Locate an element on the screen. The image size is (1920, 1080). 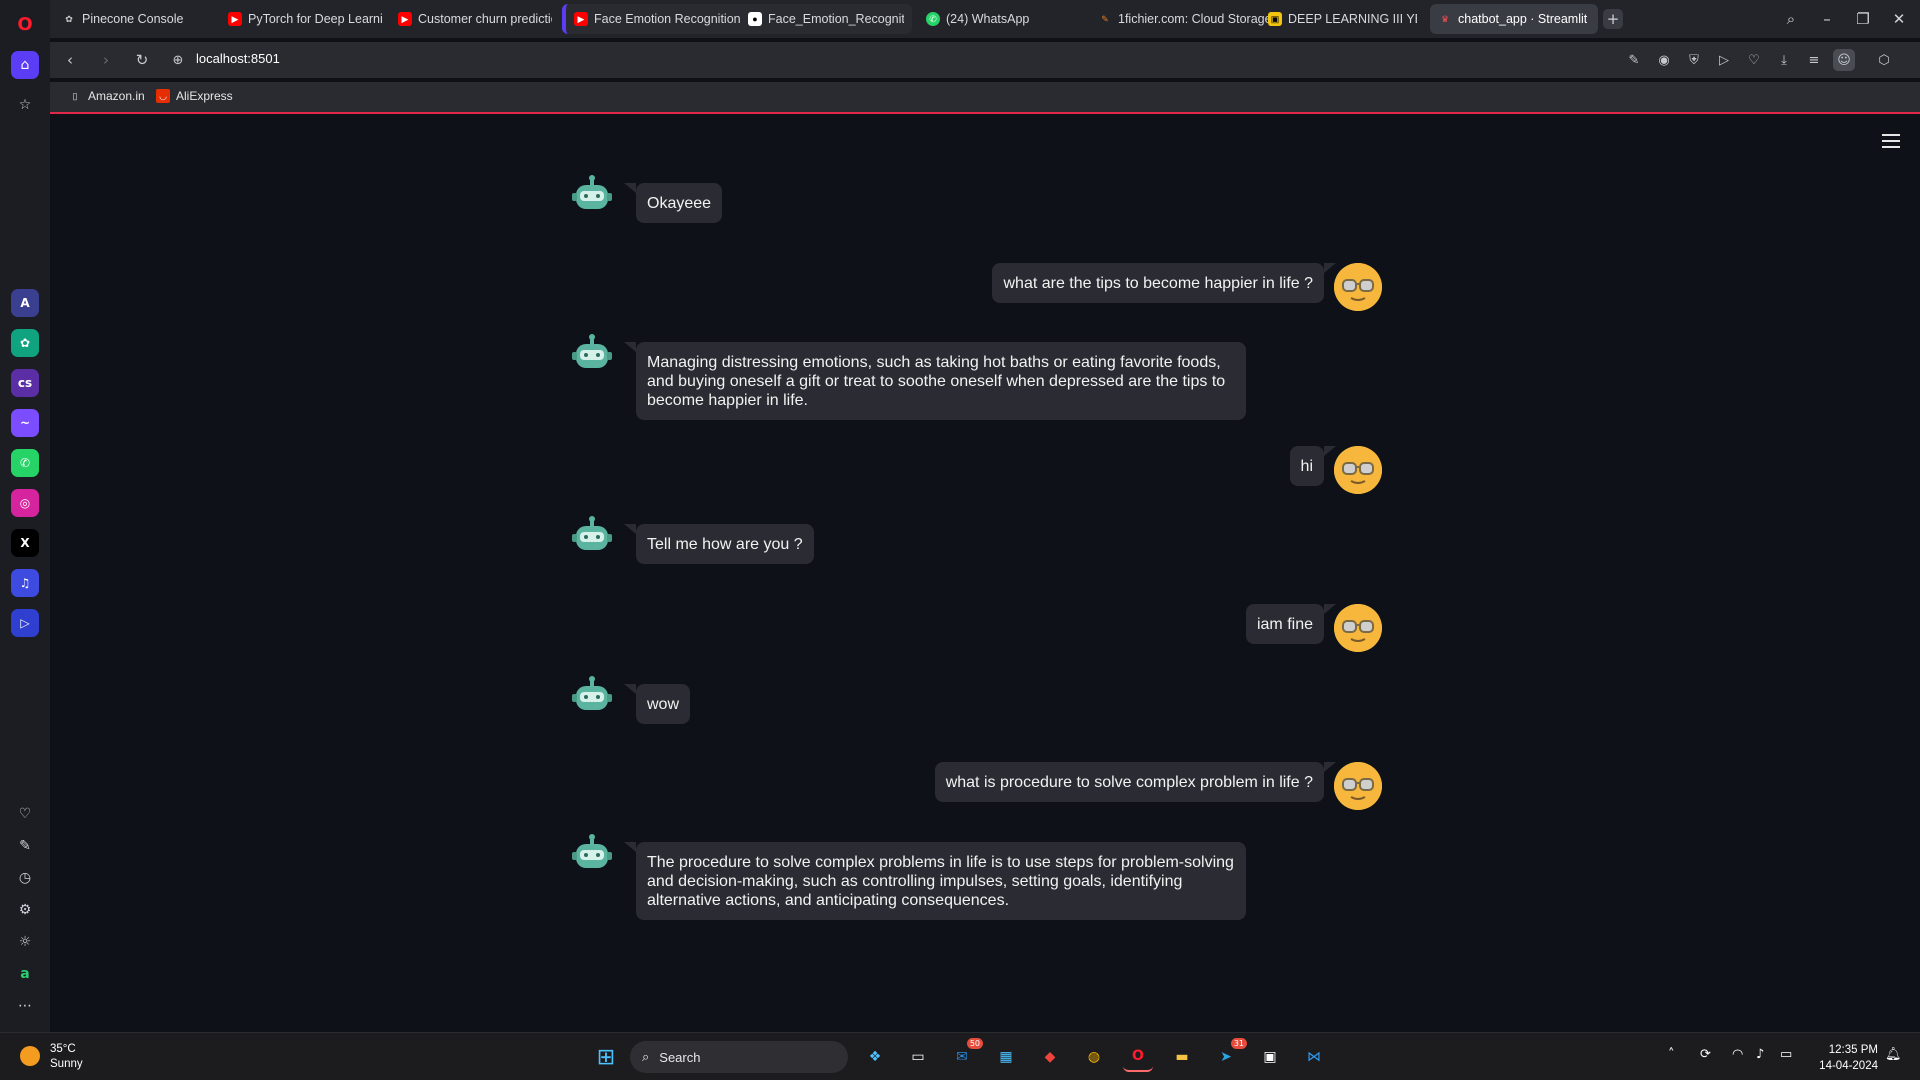
message-text: Tell me how are you ? is located at coordinates (719, 544).